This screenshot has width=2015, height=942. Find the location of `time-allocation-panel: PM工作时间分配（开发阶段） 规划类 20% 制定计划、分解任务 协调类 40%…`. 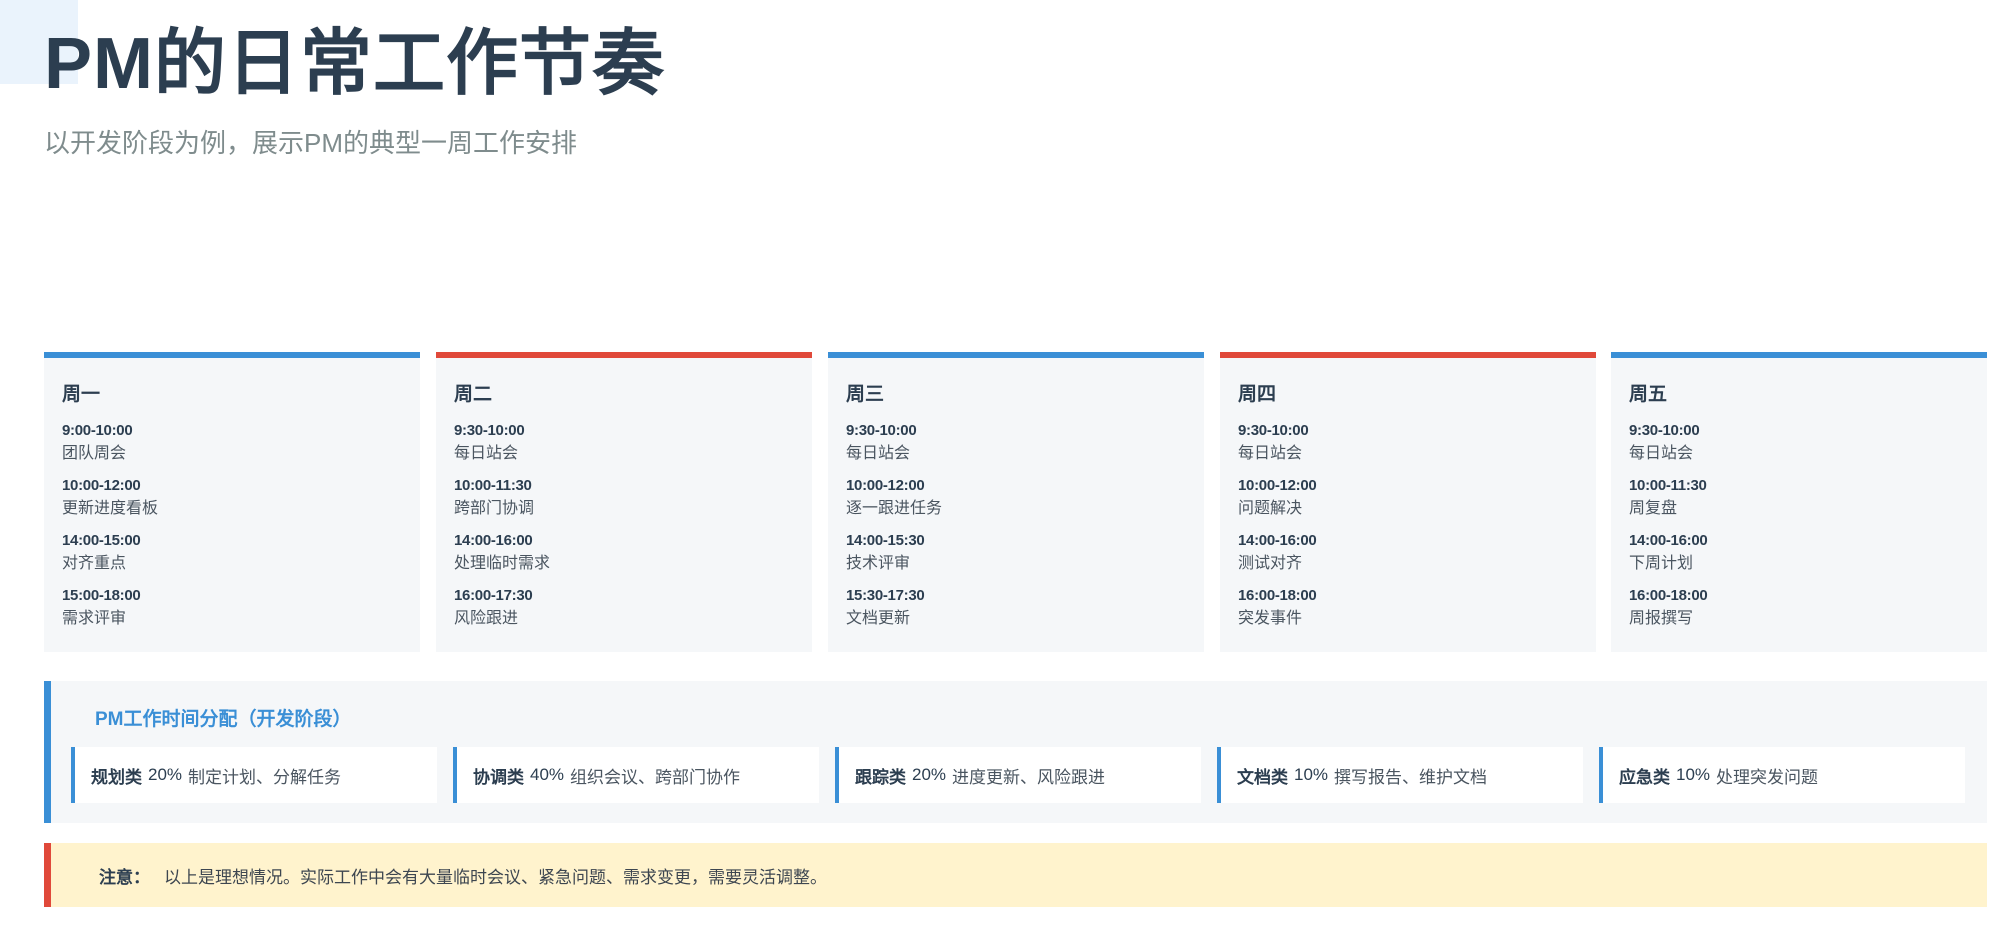

time-allocation-panel: PM工作时间分配（开发阶段） 规划类 20% 制定计划、分解任务 协调类 40%… is located at coordinates (1015, 752).